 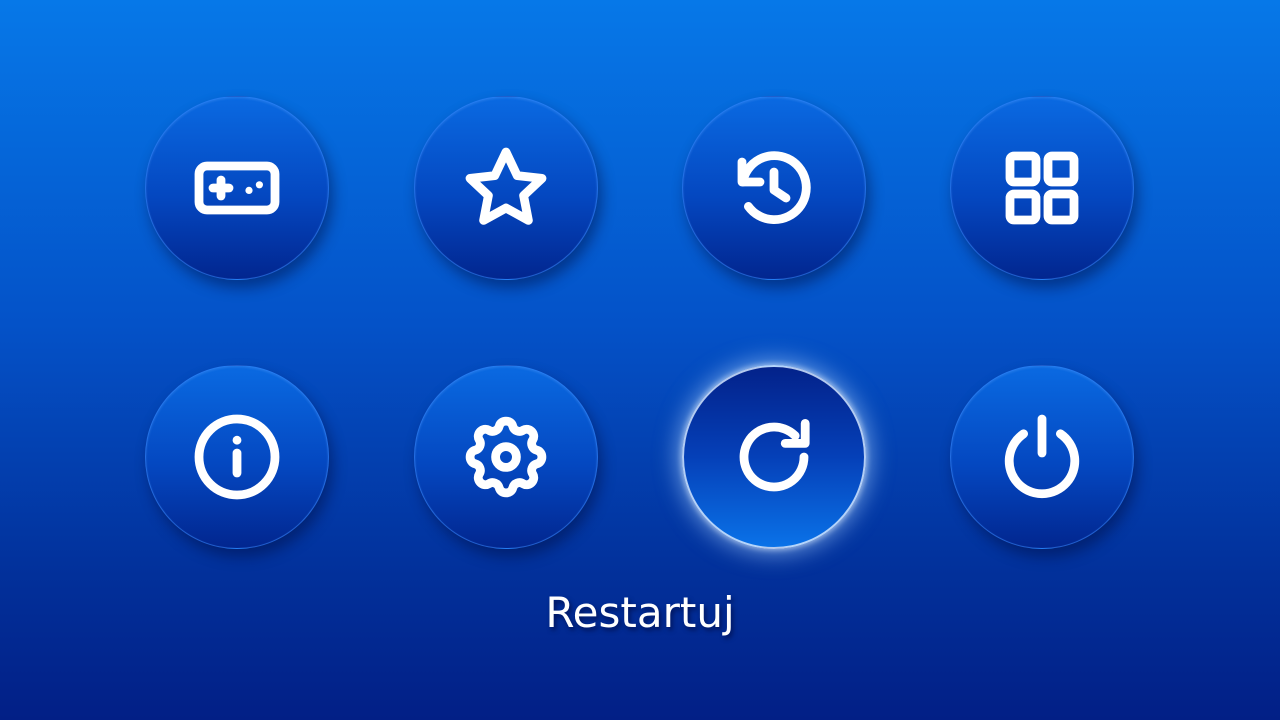 I want to click on gamepad-icon, so click(x=237, y=188).